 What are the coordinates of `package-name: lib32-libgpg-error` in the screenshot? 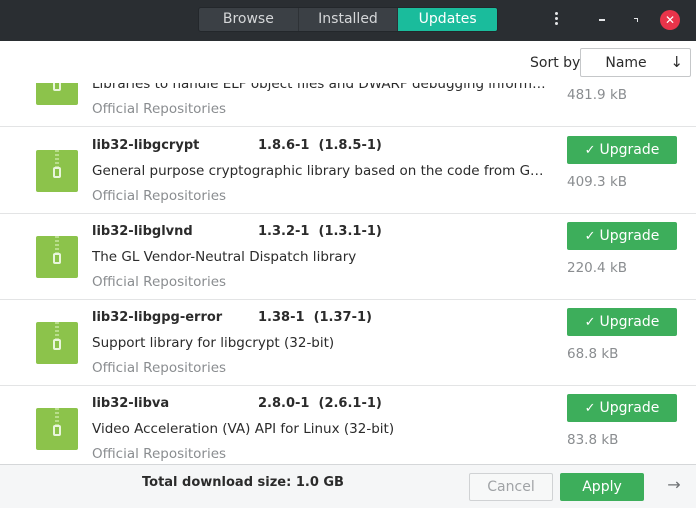 It's located at (157, 317).